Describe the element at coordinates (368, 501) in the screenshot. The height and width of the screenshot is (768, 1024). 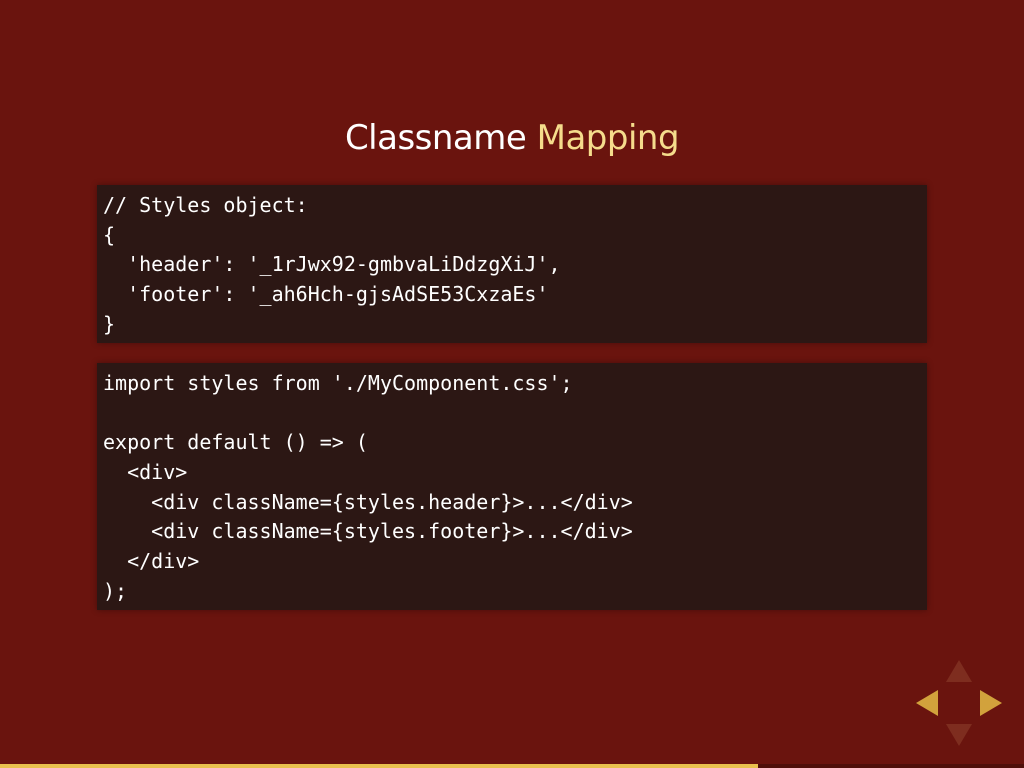
I see `code-line: <div className={styles.header}>...</div>` at that location.